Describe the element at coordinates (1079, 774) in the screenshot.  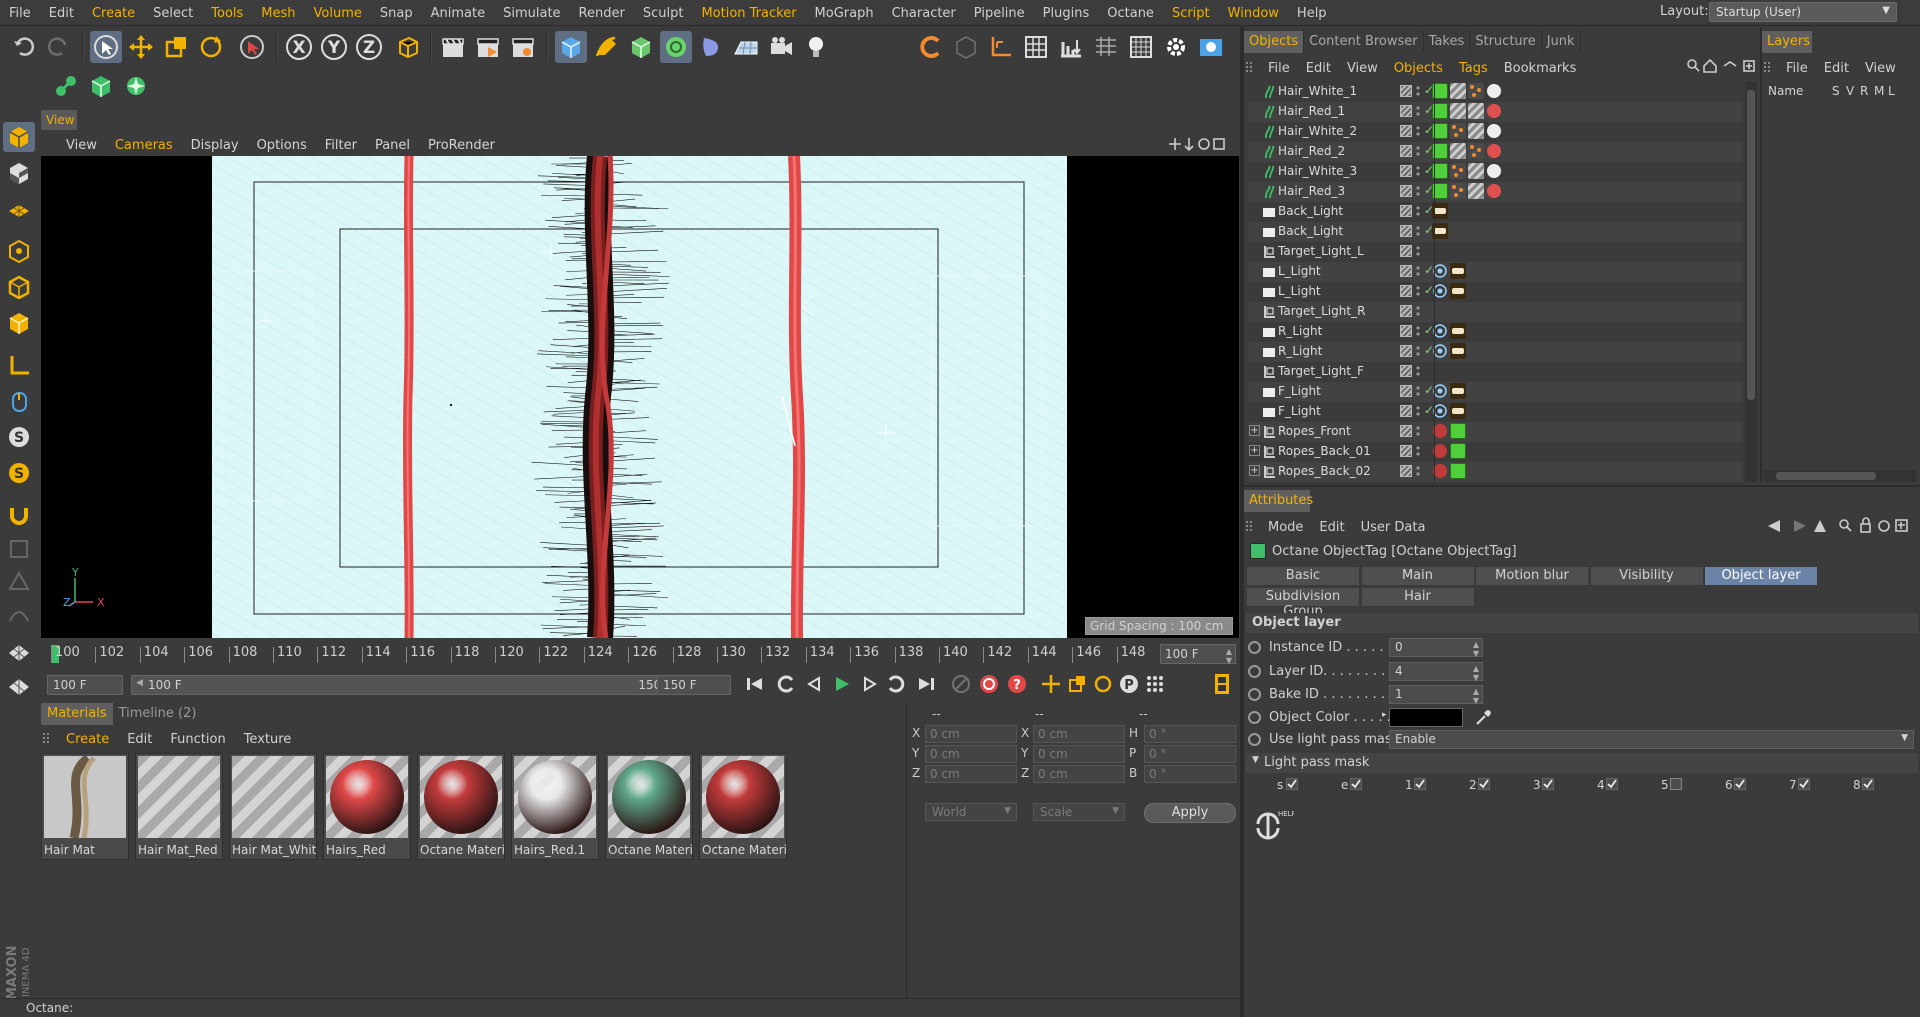
I see `coord-size-z-field: 0 cm` at that location.